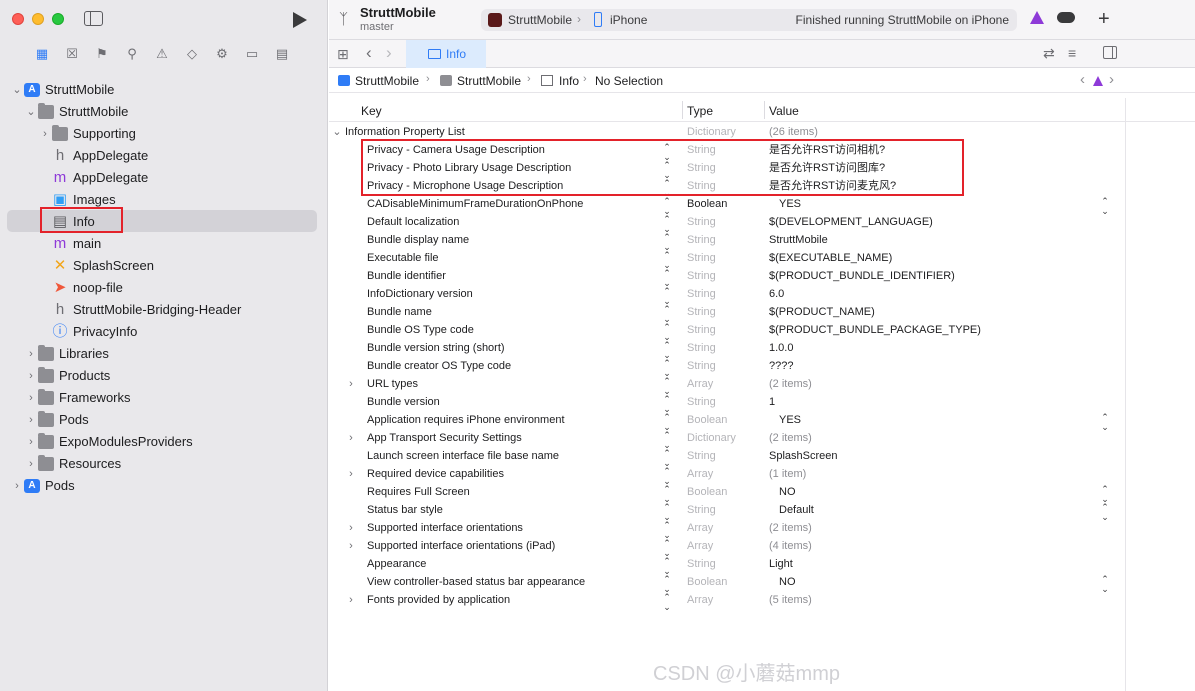 This screenshot has height=691, width=1195. I want to click on column-header-type: Type, so click(700, 111).